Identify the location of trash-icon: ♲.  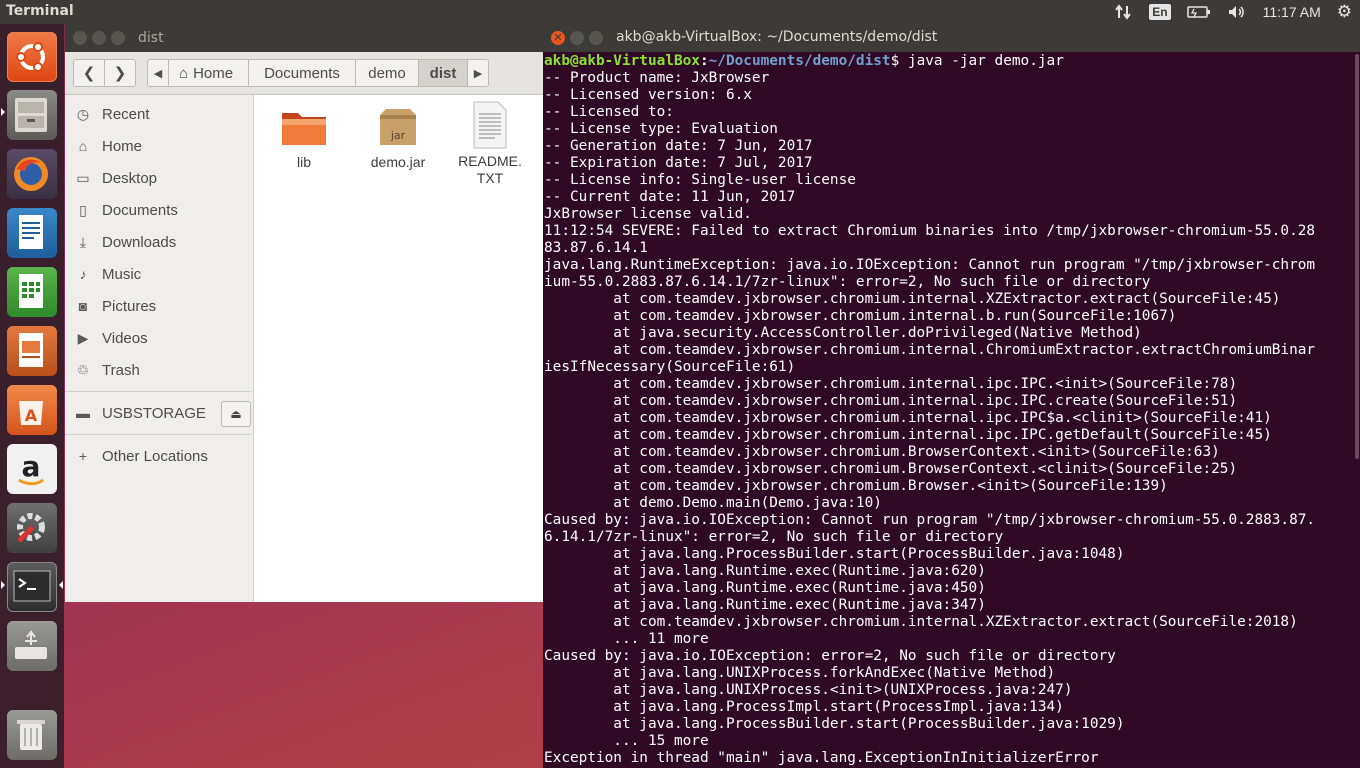
(83, 369).